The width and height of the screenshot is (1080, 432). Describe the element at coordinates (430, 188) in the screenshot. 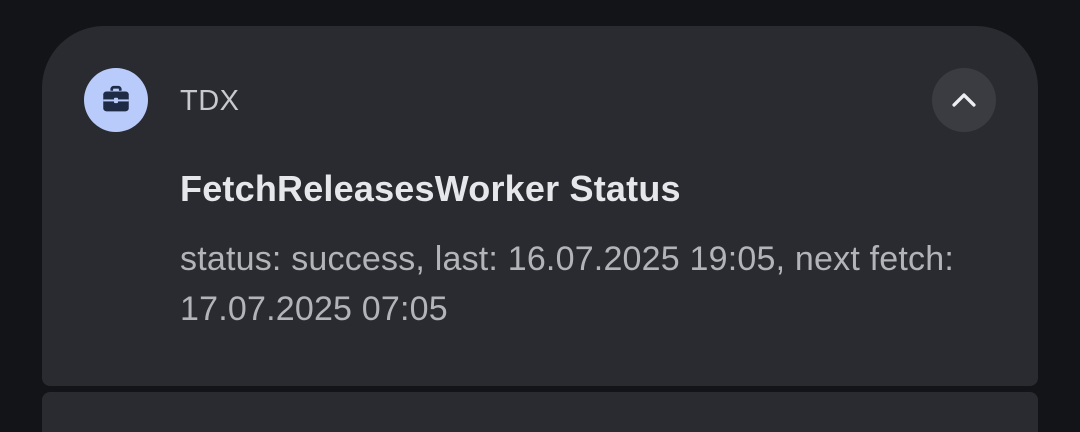

I see `notification-title: FetchReleasesWorker Status` at that location.